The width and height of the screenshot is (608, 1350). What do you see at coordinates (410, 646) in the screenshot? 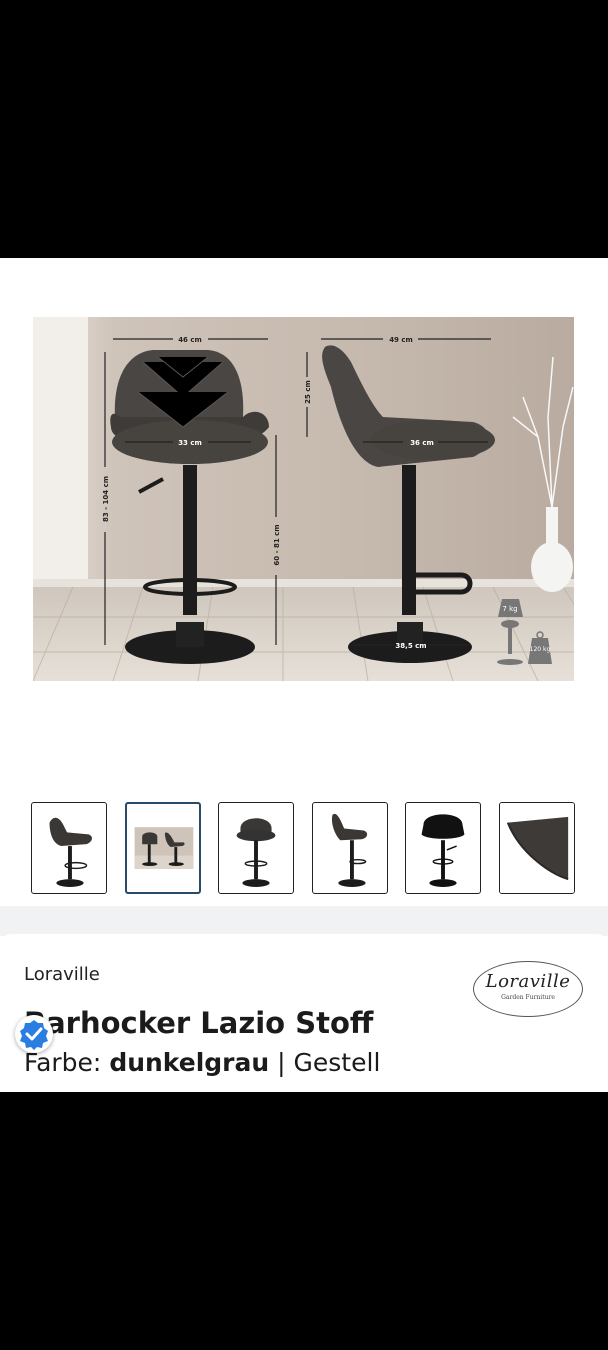
I see `dim-base: 38,5 cm` at bounding box center [410, 646].